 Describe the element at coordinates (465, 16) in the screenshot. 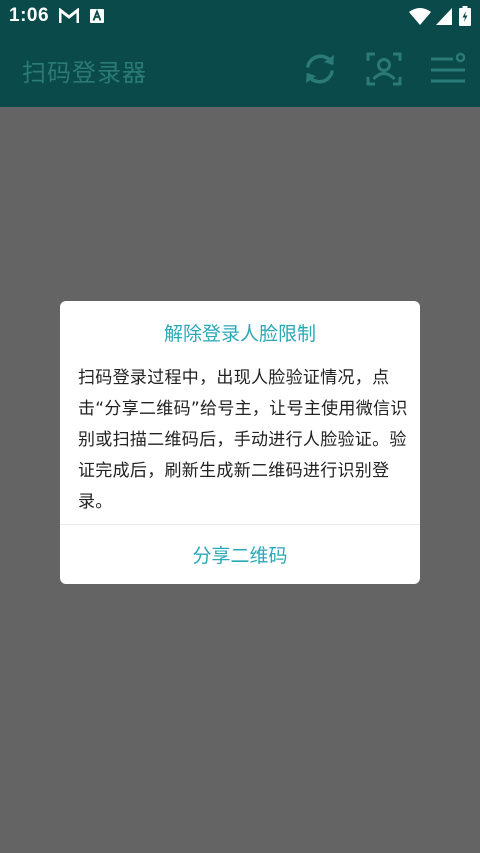

I see `battery-charging-icon` at that location.